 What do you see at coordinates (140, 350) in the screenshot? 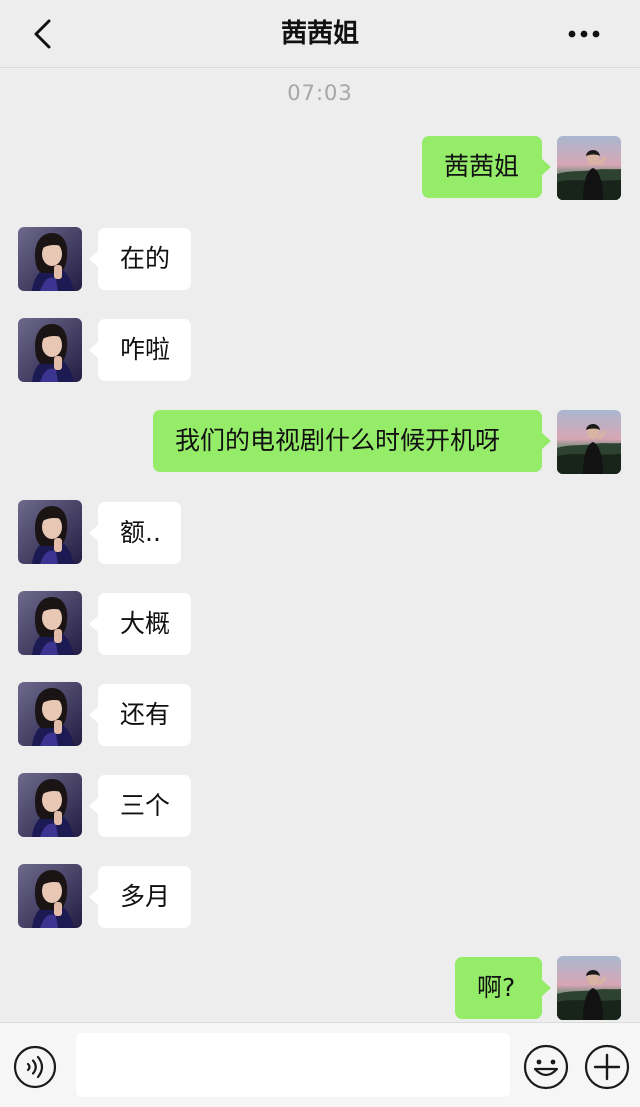
I see `message-bubble-contact: 咋啦` at bounding box center [140, 350].